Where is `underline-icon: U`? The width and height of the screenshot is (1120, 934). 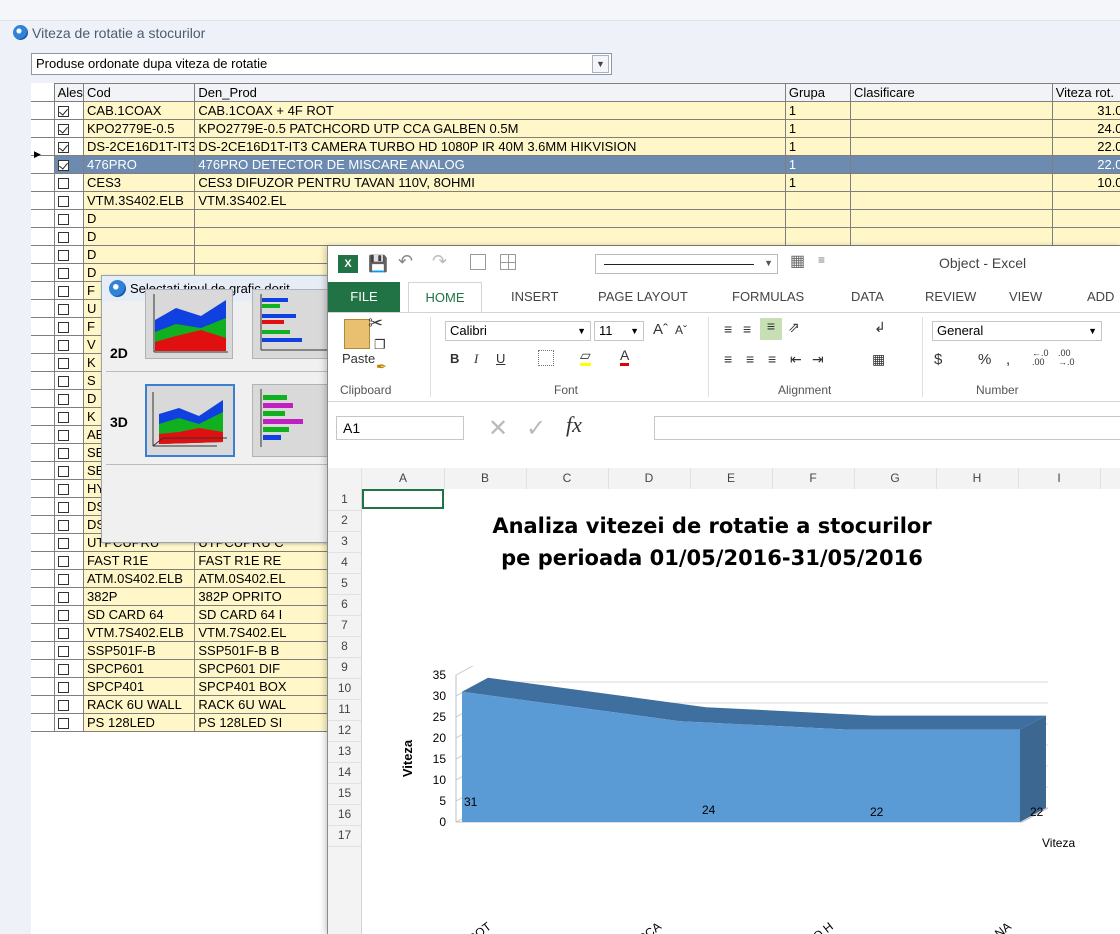 underline-icon: U is located at coordinates (500, 358).